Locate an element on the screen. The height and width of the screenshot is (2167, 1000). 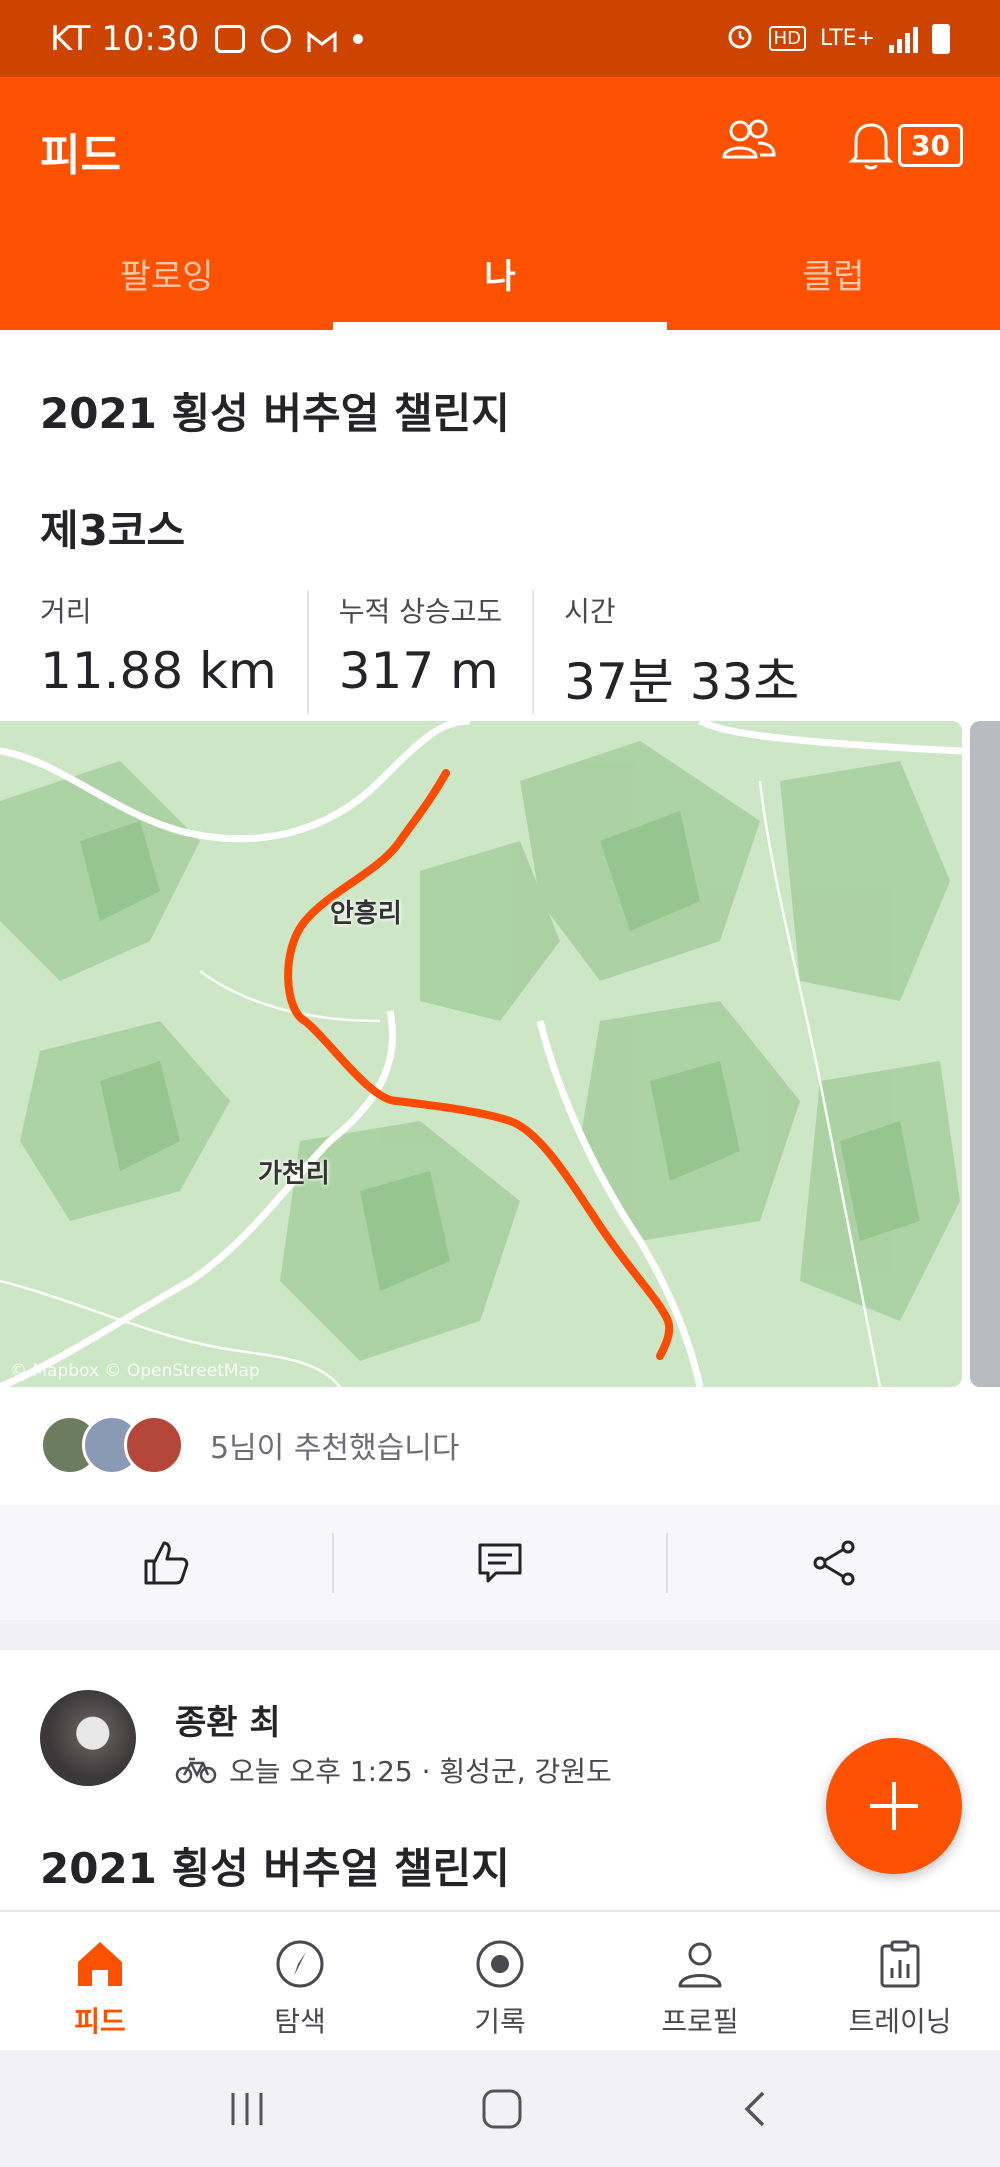
nav-label: 탐색 is located at coordinates (300, 2021).